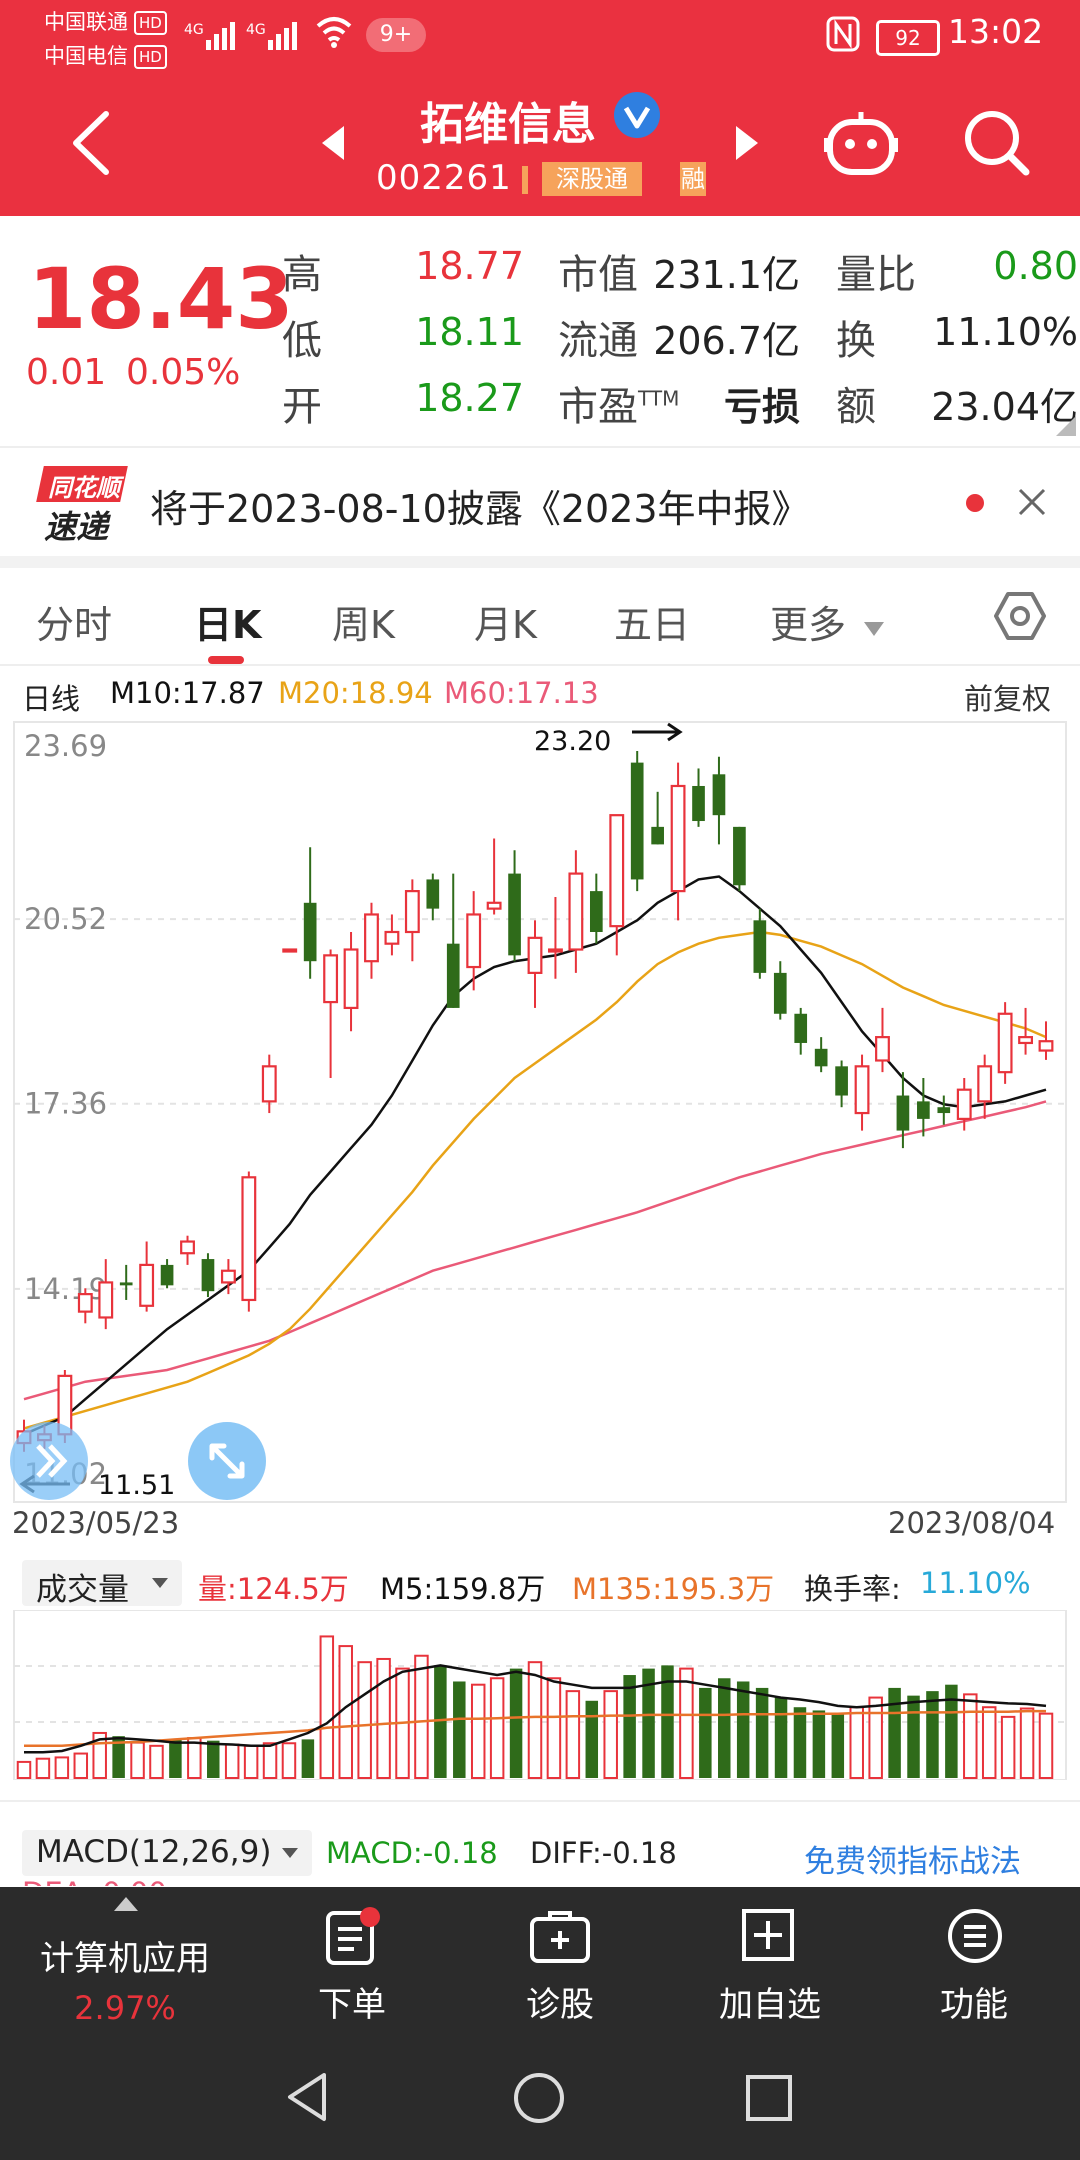  What do you see at coordinates (560, 2001) in the screenshot?
I see `diagnose-button: 诊股` at bounding box center [560, 2001].